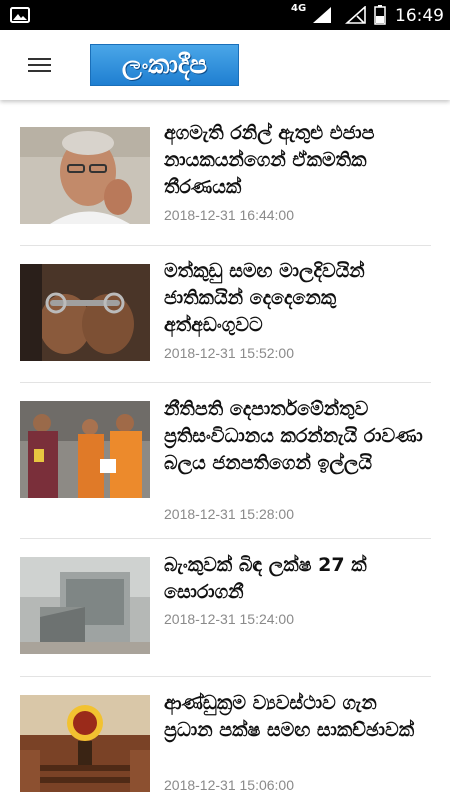 This screenshot has width=450, height=800. Describe the element at coordinates (164, 65) in the screenshot. I see `site-logo: ලංකාදීප` at that location.